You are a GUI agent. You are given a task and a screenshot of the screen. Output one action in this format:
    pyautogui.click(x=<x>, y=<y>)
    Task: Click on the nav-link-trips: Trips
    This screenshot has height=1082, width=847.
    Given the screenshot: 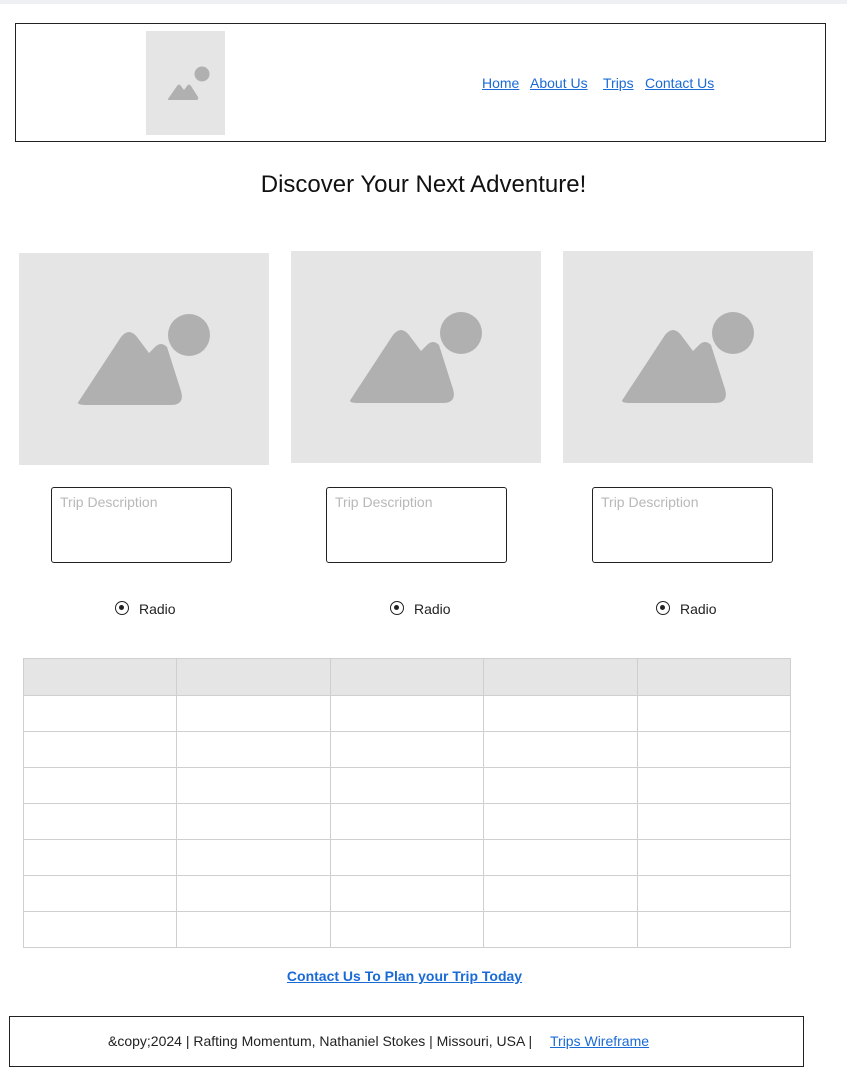 What is the action you would take?
    pyautogui.click(x=618, y=83)
    